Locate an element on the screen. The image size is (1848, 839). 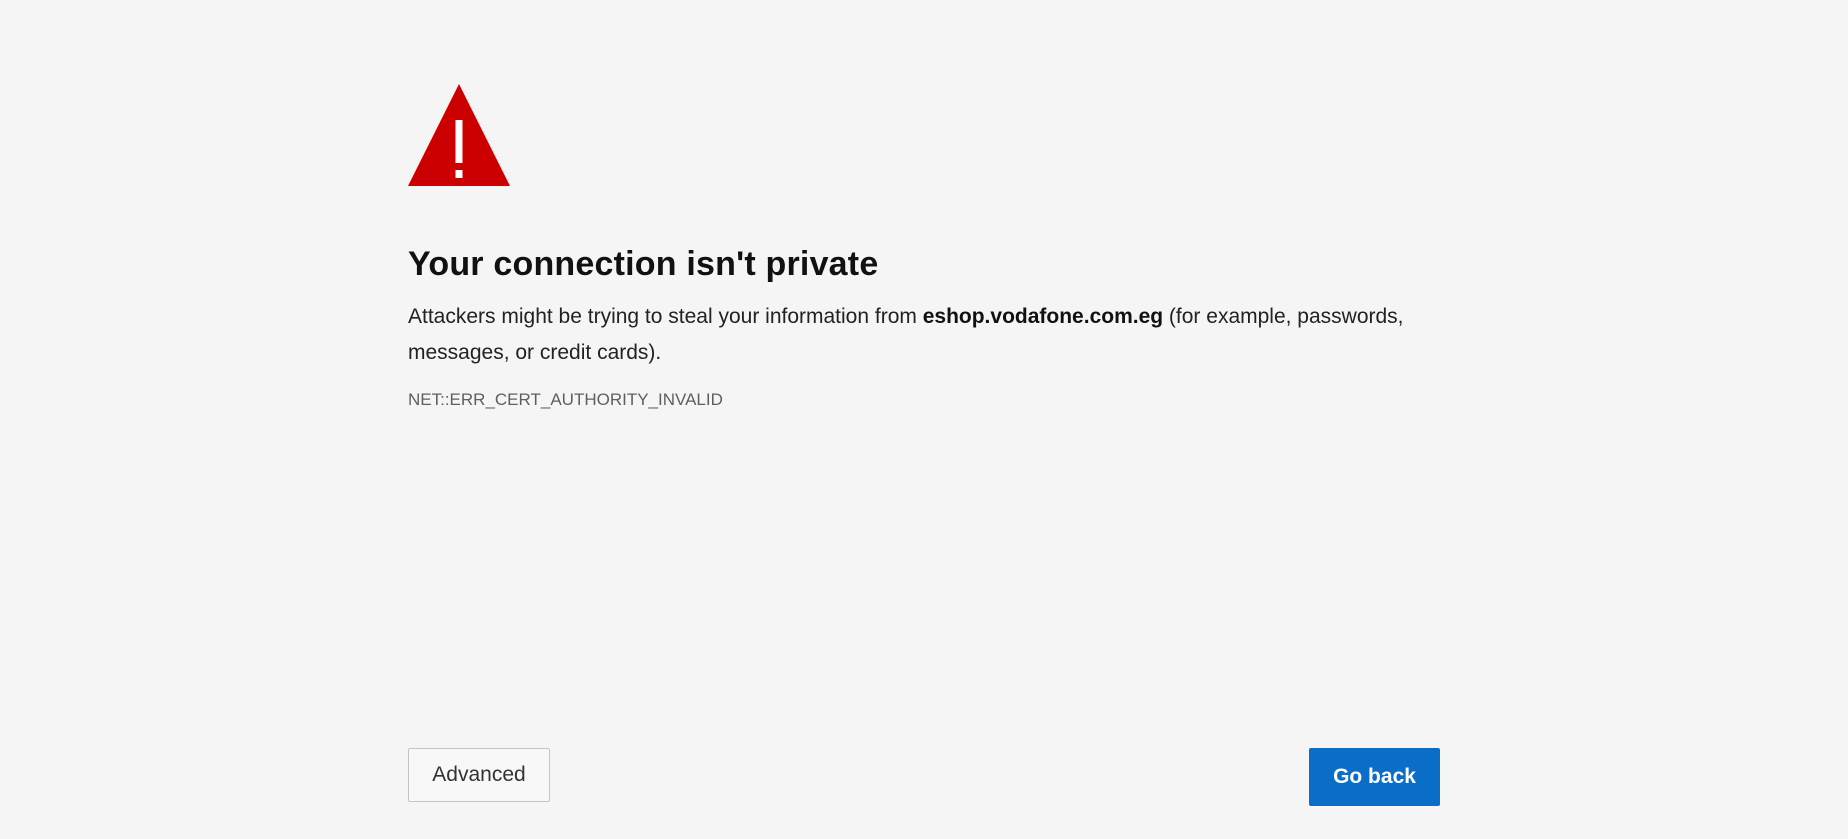
site-domain: eshop.vodafone.com.eg is located at coordinates (1043, 316).